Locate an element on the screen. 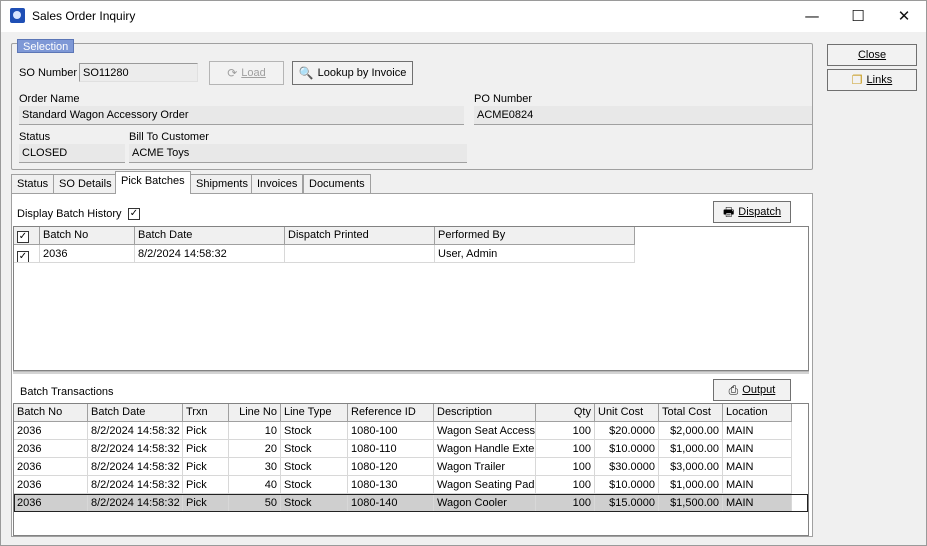 The height and width of the screenshot is (546, 927). dispatch-button: 🖶 Dispatch is located at coordinates (752, 212).